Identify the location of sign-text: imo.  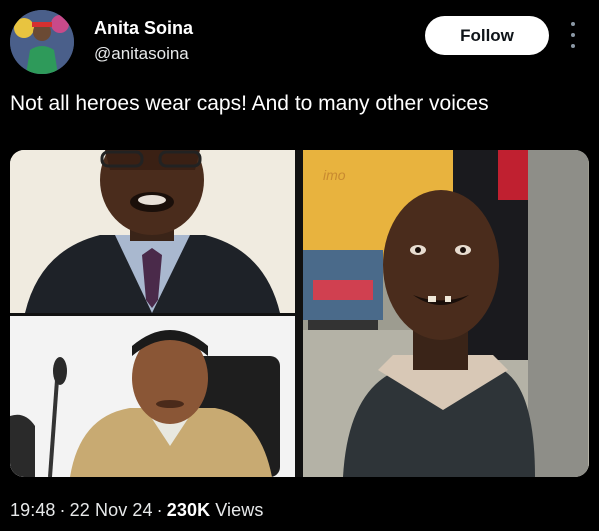
(334, 175).